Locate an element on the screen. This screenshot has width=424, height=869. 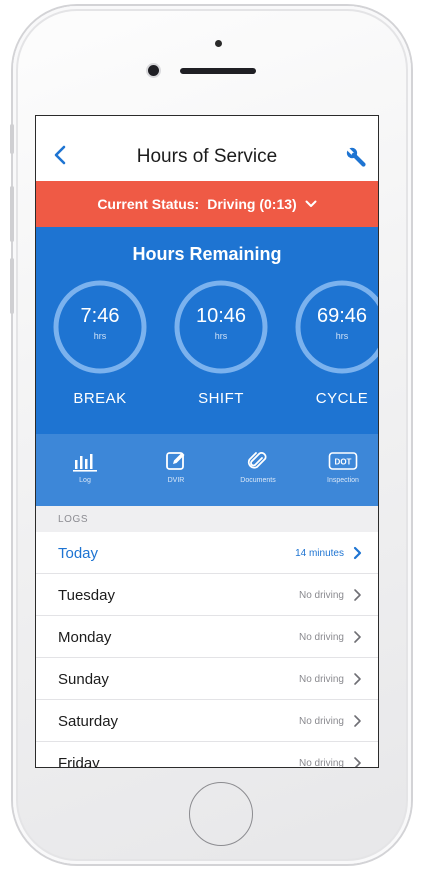
home-button is located at coordinates (221, 814).